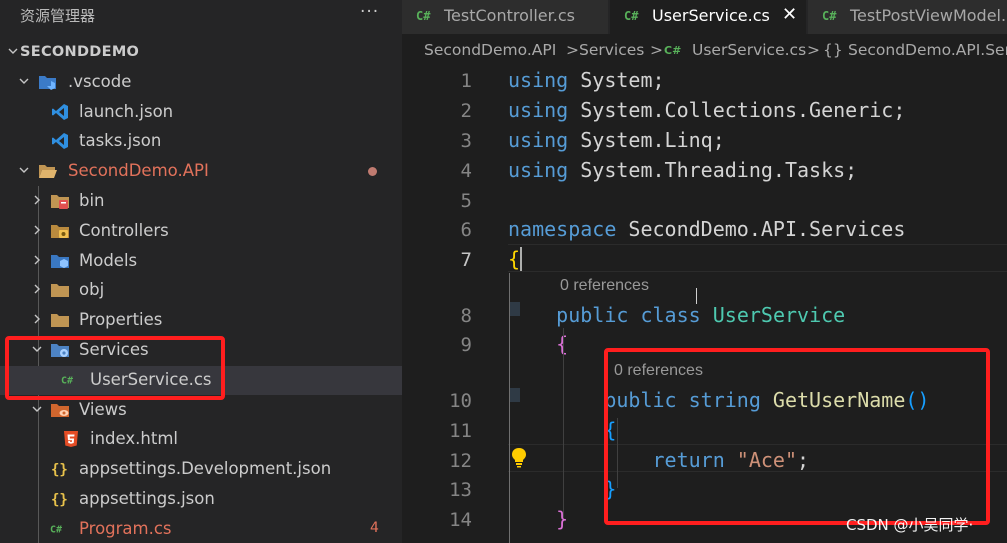 This screenshot has height=543, width=1007. I want to click on codelens-references: 0 references, so click(604, 286).